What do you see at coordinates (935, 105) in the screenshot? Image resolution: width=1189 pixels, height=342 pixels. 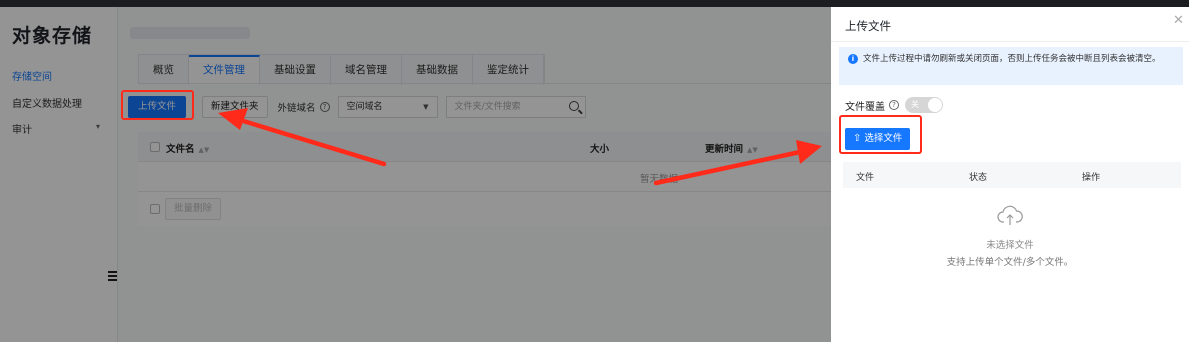 I see `toggle-knob` at bounding box center [935, 105].